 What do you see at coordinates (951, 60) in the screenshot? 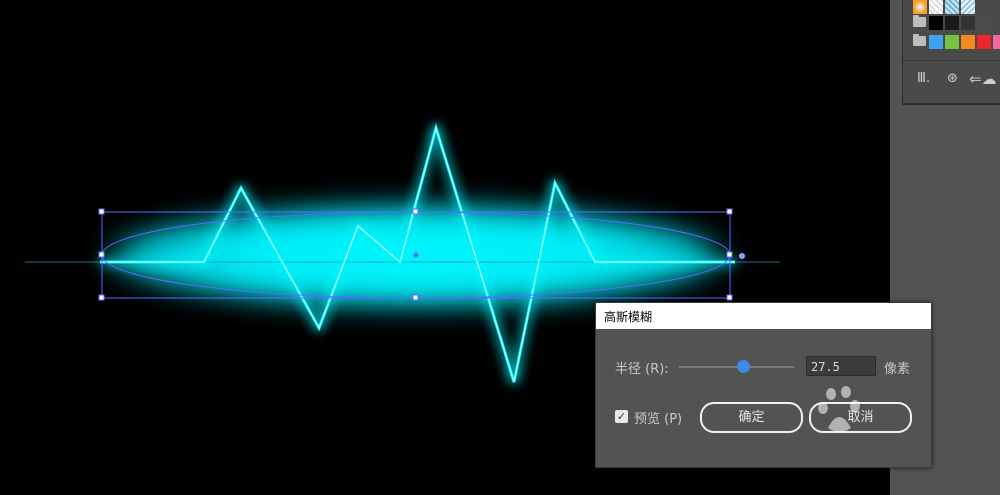
I see `panel-divider` at bounding box center [951, 60].